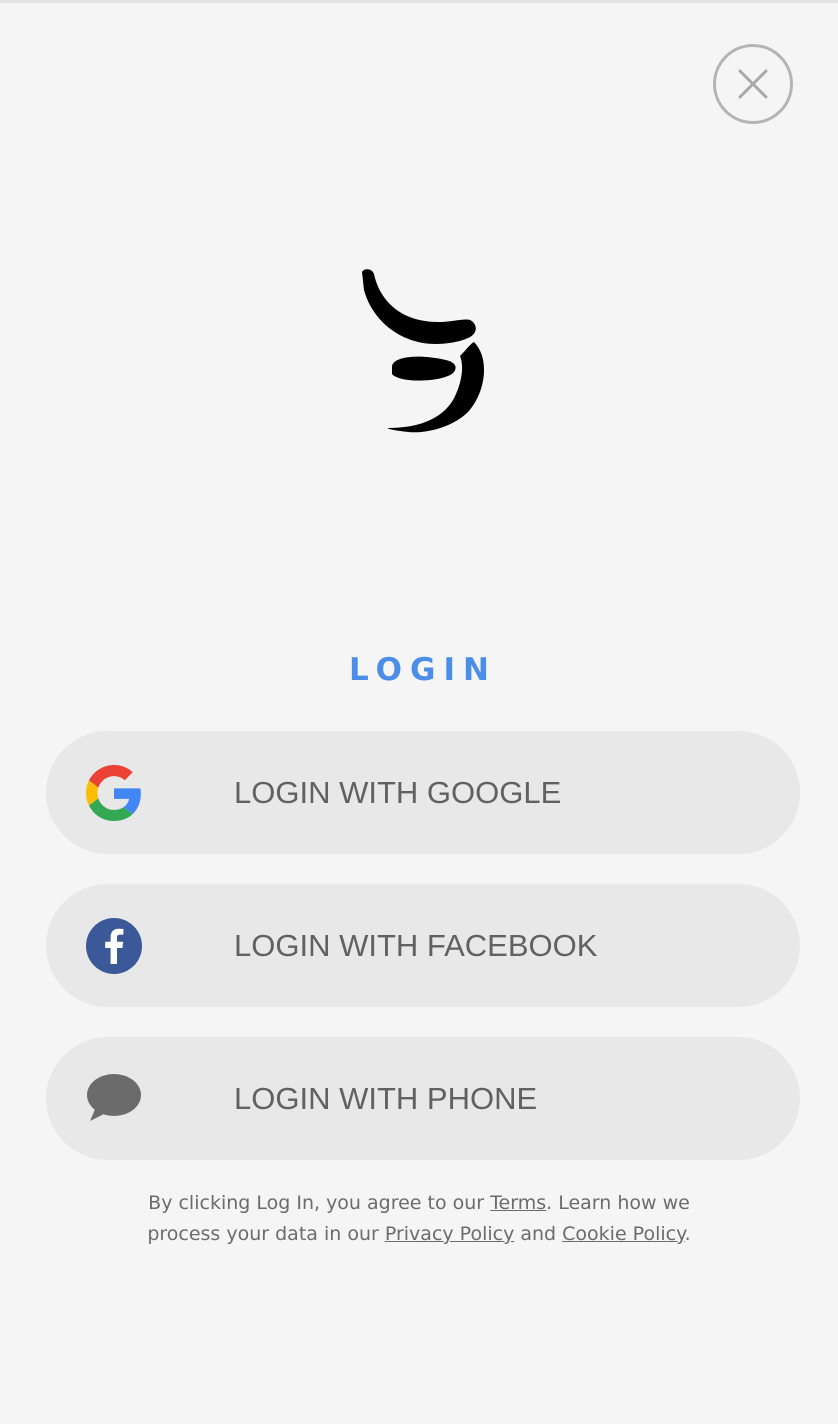 The image size is (838, 1424). I want to click on cookie-policy-link: Cookie Policy, so click(623, 1234).